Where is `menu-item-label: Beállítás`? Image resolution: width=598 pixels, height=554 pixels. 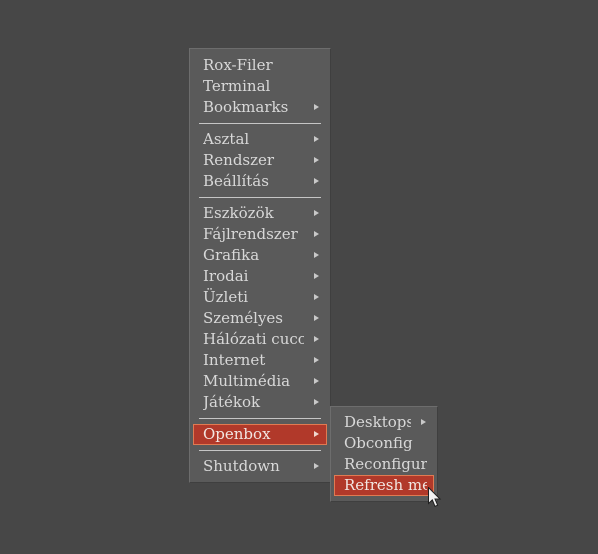
menu-item-label: Beállítás is located at coordinates (236, 181).